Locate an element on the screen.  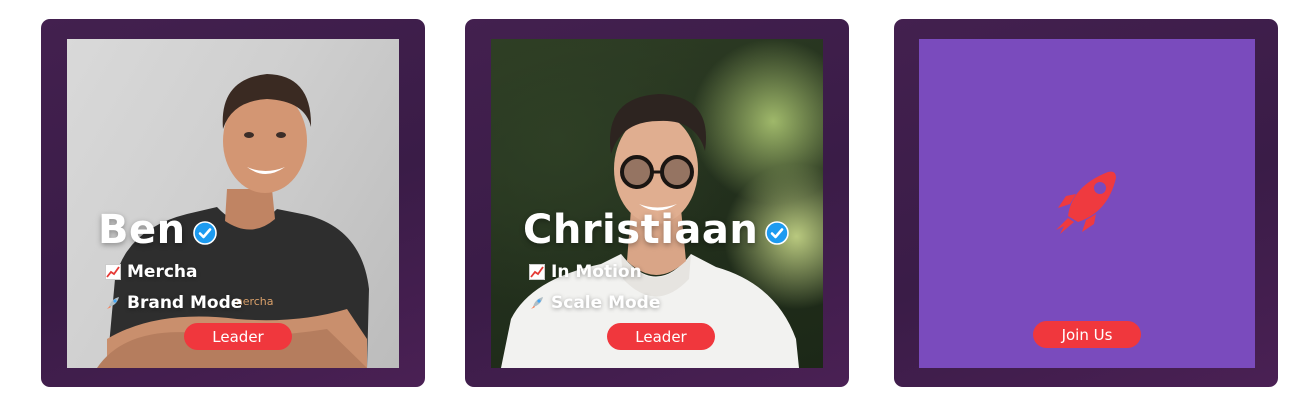
join-us-button: Join Us is located at coordinates (1087, 334).